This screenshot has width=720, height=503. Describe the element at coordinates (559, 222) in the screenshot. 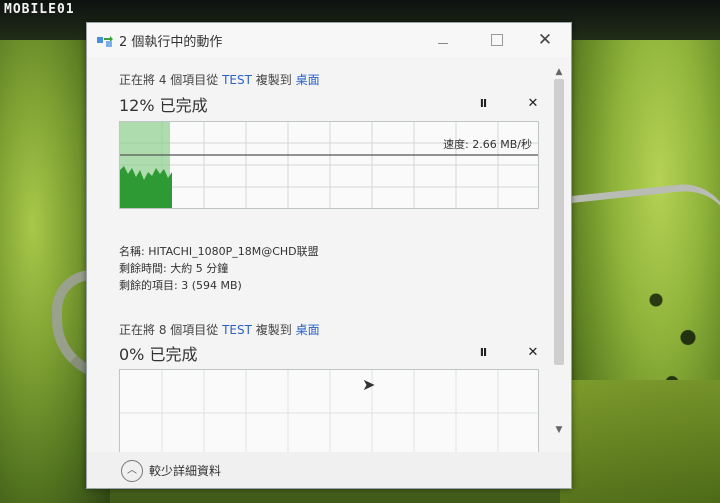

I see `scroll-thumb` at that location.